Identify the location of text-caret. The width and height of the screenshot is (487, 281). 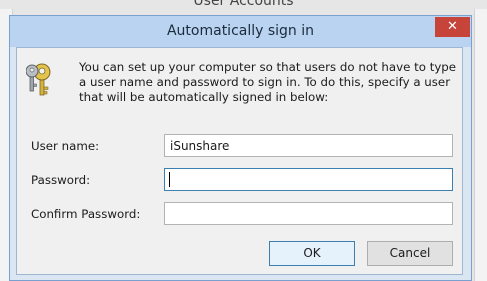
(169, 179).